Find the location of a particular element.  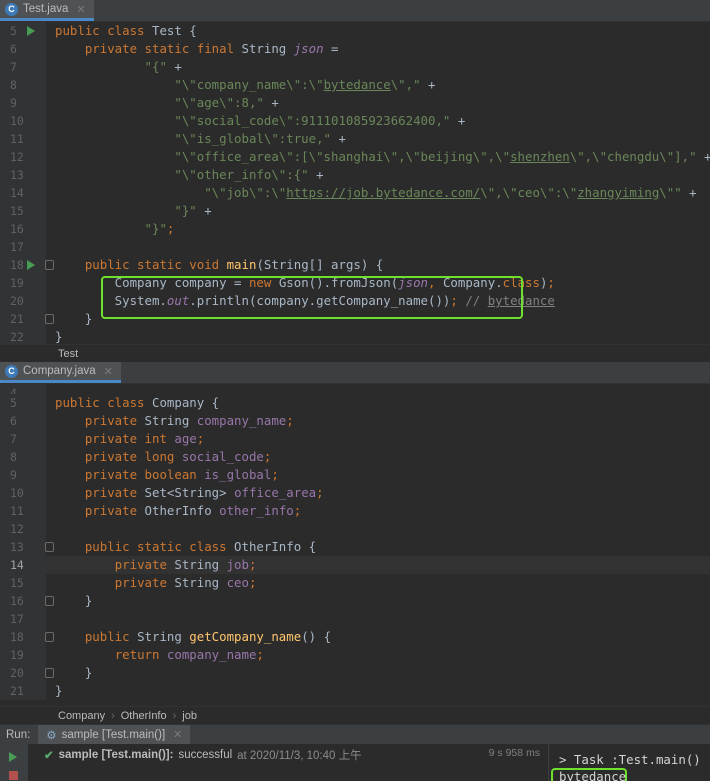

code-line: 11 "\"is_global\":true," + is located at coordinates (355, 139).